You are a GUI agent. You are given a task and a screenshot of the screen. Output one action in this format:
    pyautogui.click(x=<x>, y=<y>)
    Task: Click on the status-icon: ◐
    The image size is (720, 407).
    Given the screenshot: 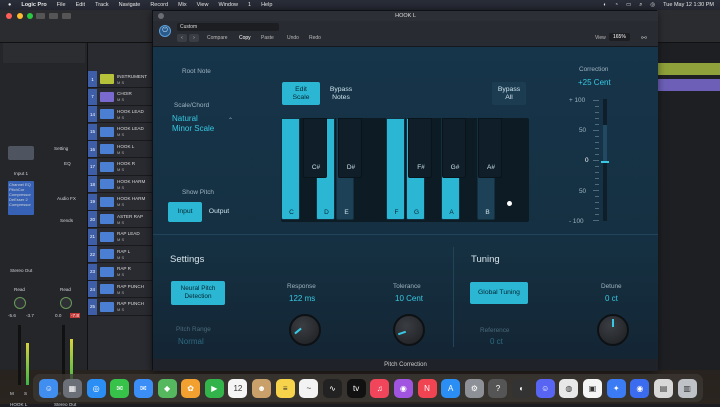 What is the action you would take?
    pyautogui.click(x=604, y=5)
    